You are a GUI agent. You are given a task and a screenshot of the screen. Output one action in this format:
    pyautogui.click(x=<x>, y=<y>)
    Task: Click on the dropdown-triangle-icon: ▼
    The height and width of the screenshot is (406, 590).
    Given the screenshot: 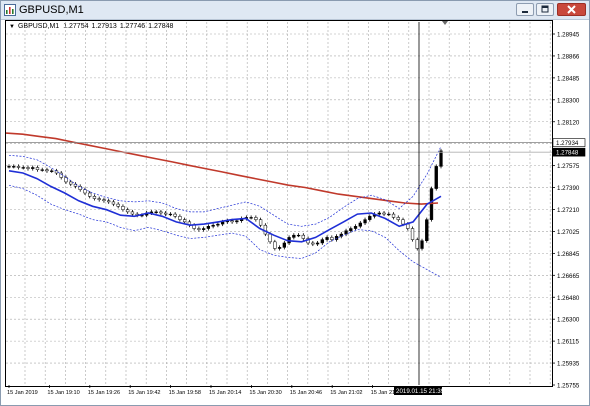 What is the action you would take?
    pyautogui.click(x=12, y=27)
    